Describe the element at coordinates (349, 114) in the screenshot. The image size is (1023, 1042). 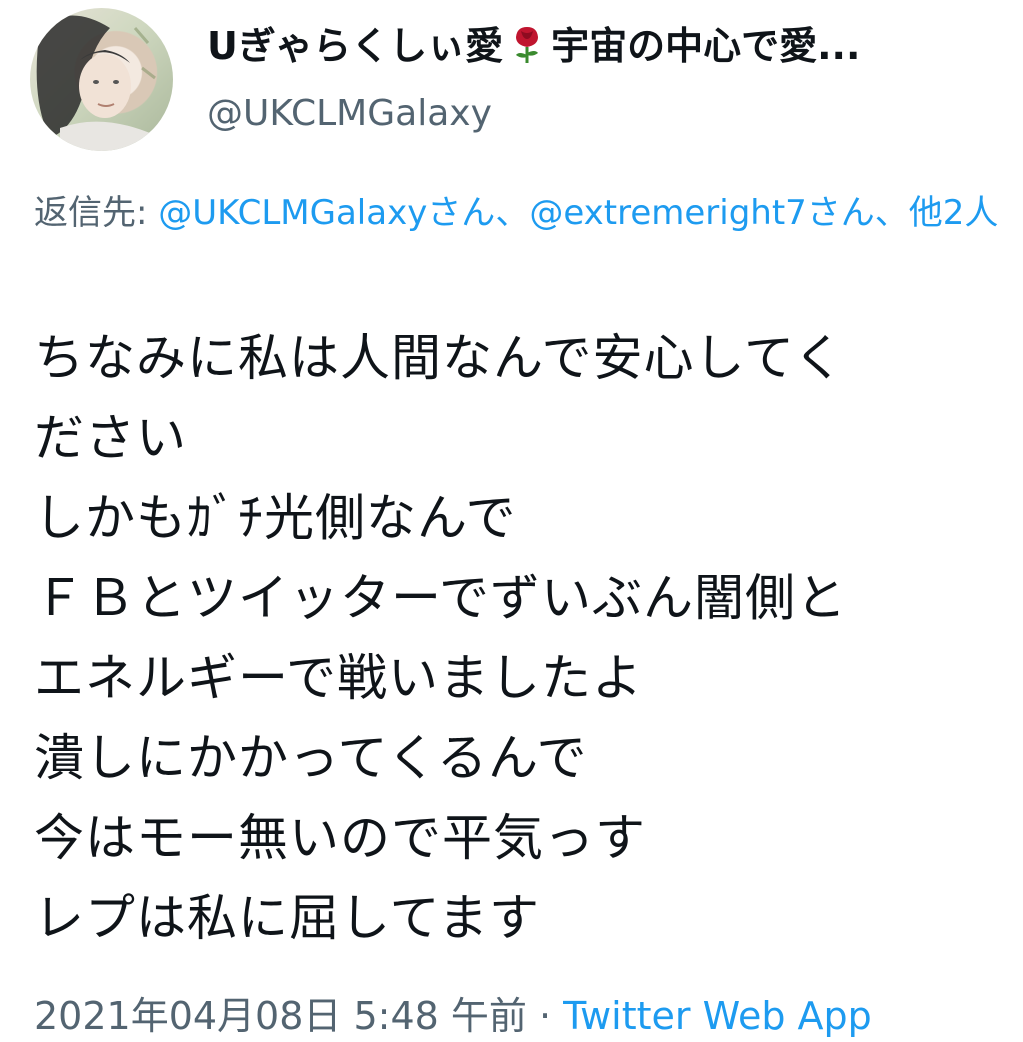
I see `user-handle: @UKCLMGalaxy` at that location.